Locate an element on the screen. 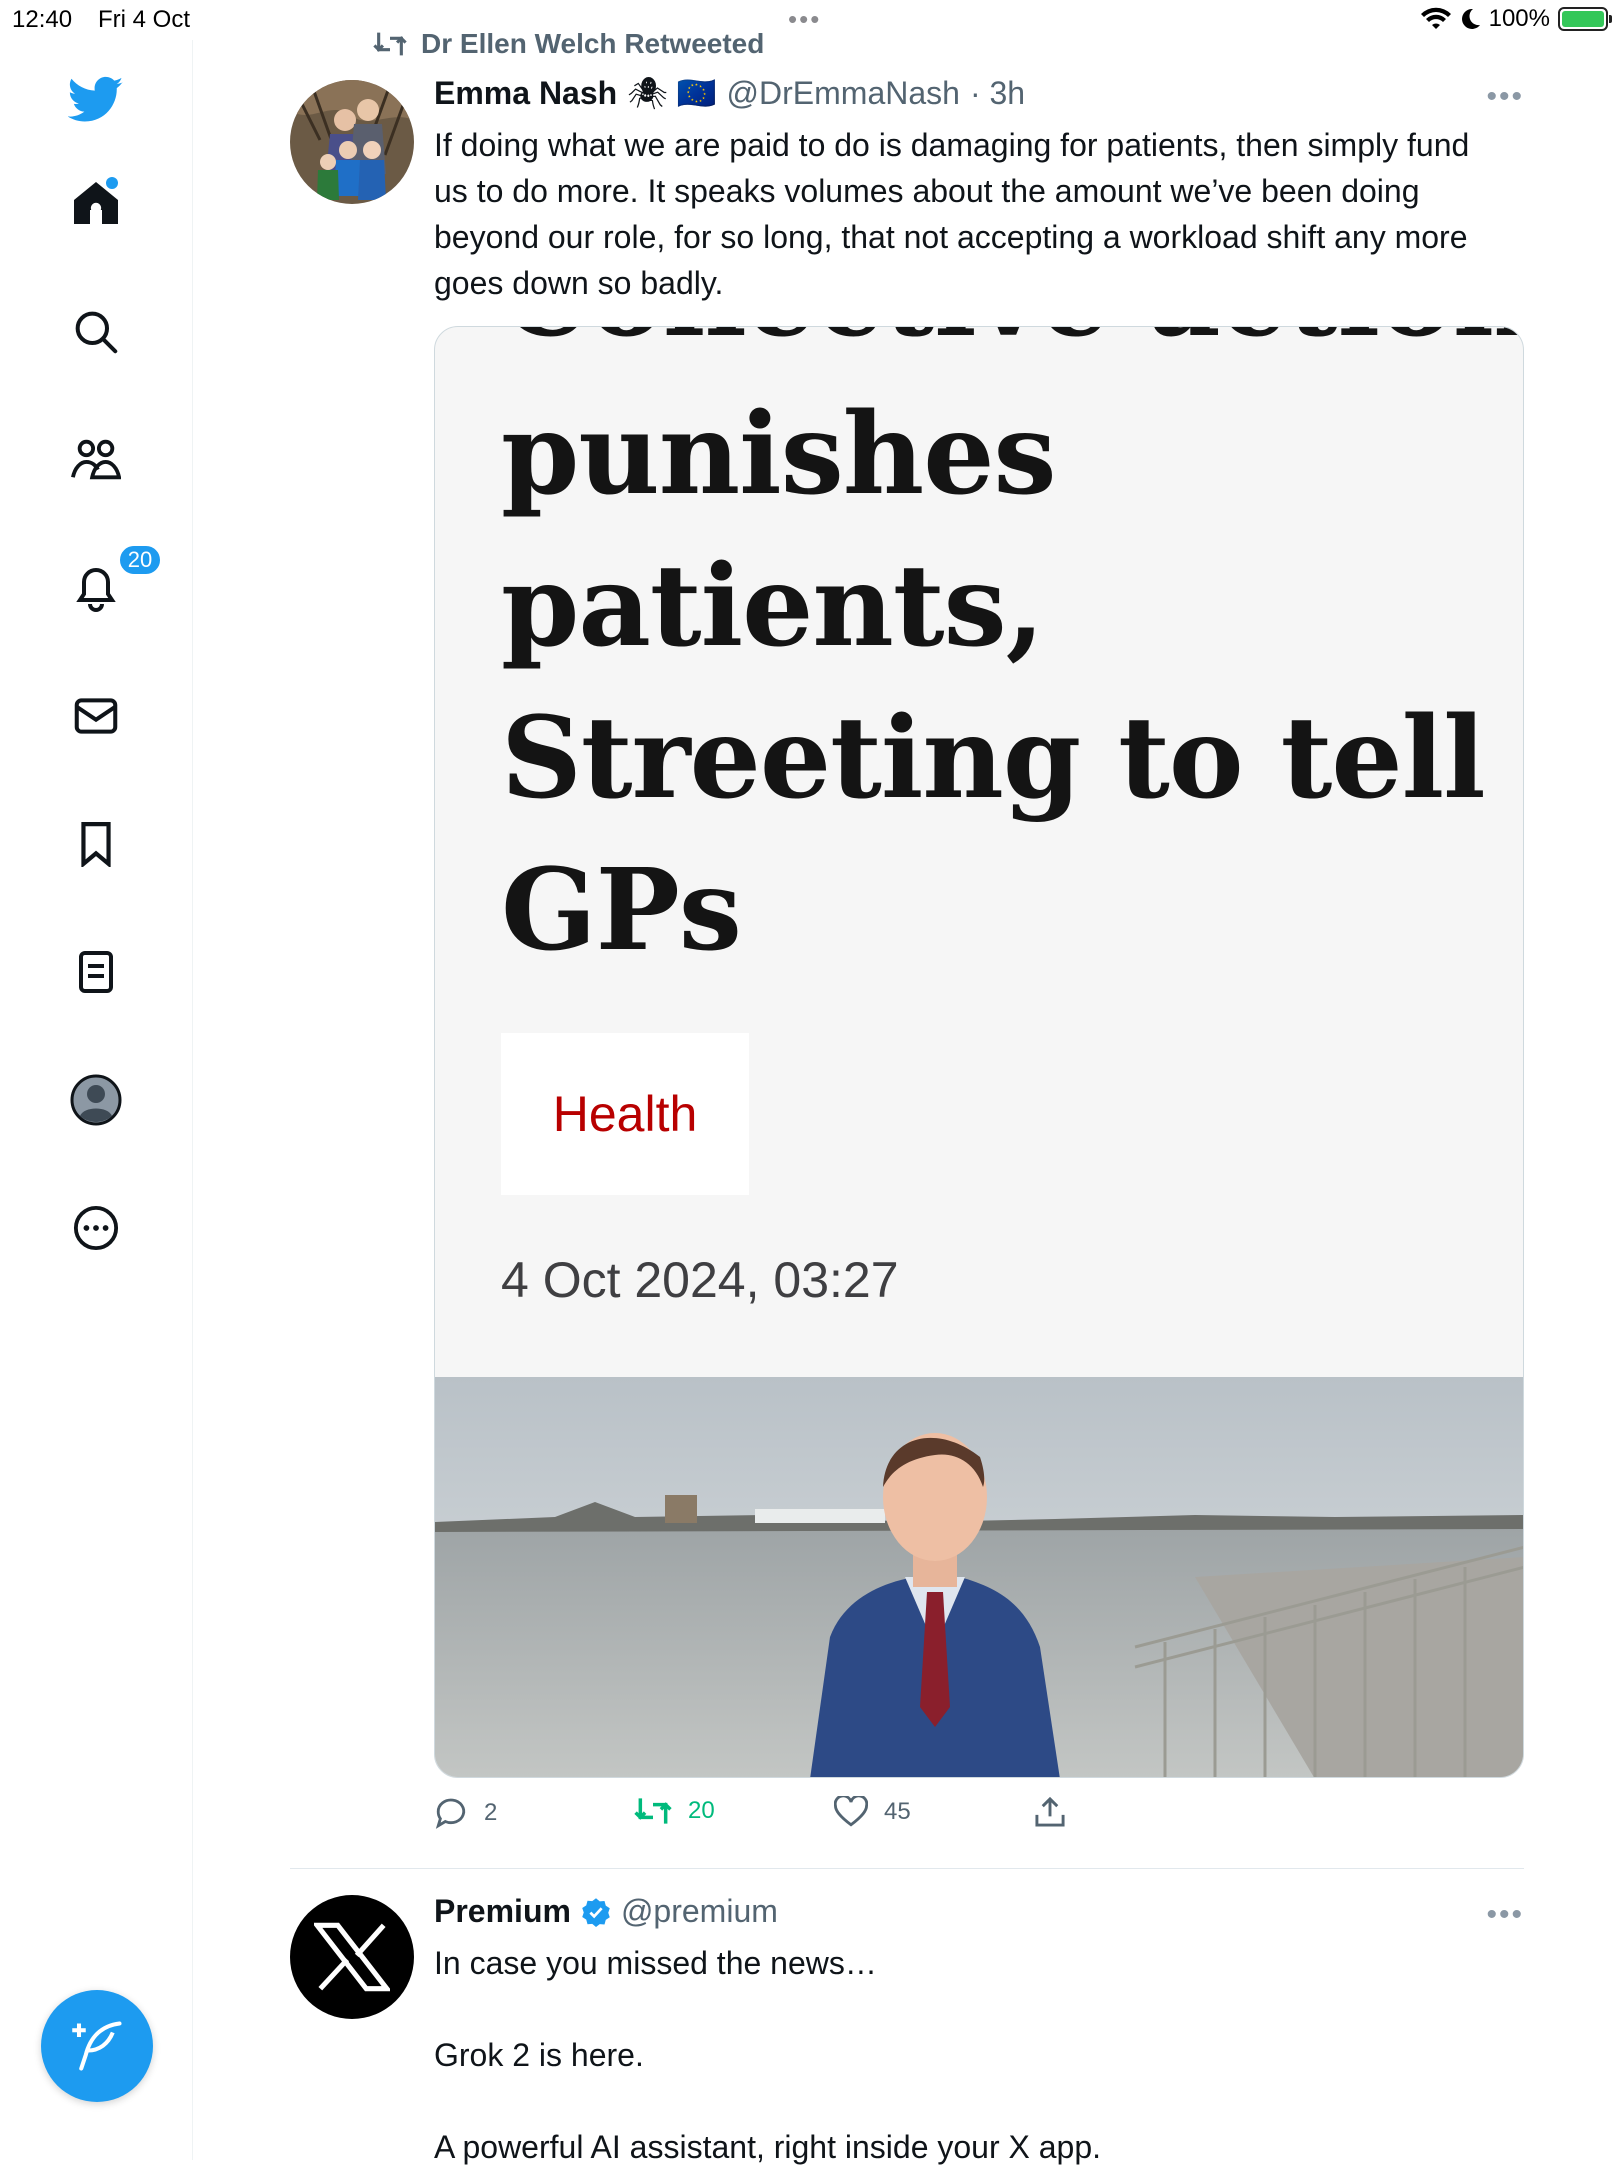  tweet-divider is located at coordinates (907, 1868).